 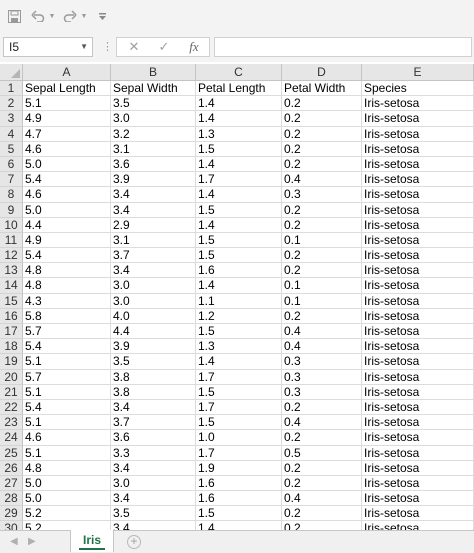 I want to click on insert-function-icon: fx, so click(x=194, y=47).